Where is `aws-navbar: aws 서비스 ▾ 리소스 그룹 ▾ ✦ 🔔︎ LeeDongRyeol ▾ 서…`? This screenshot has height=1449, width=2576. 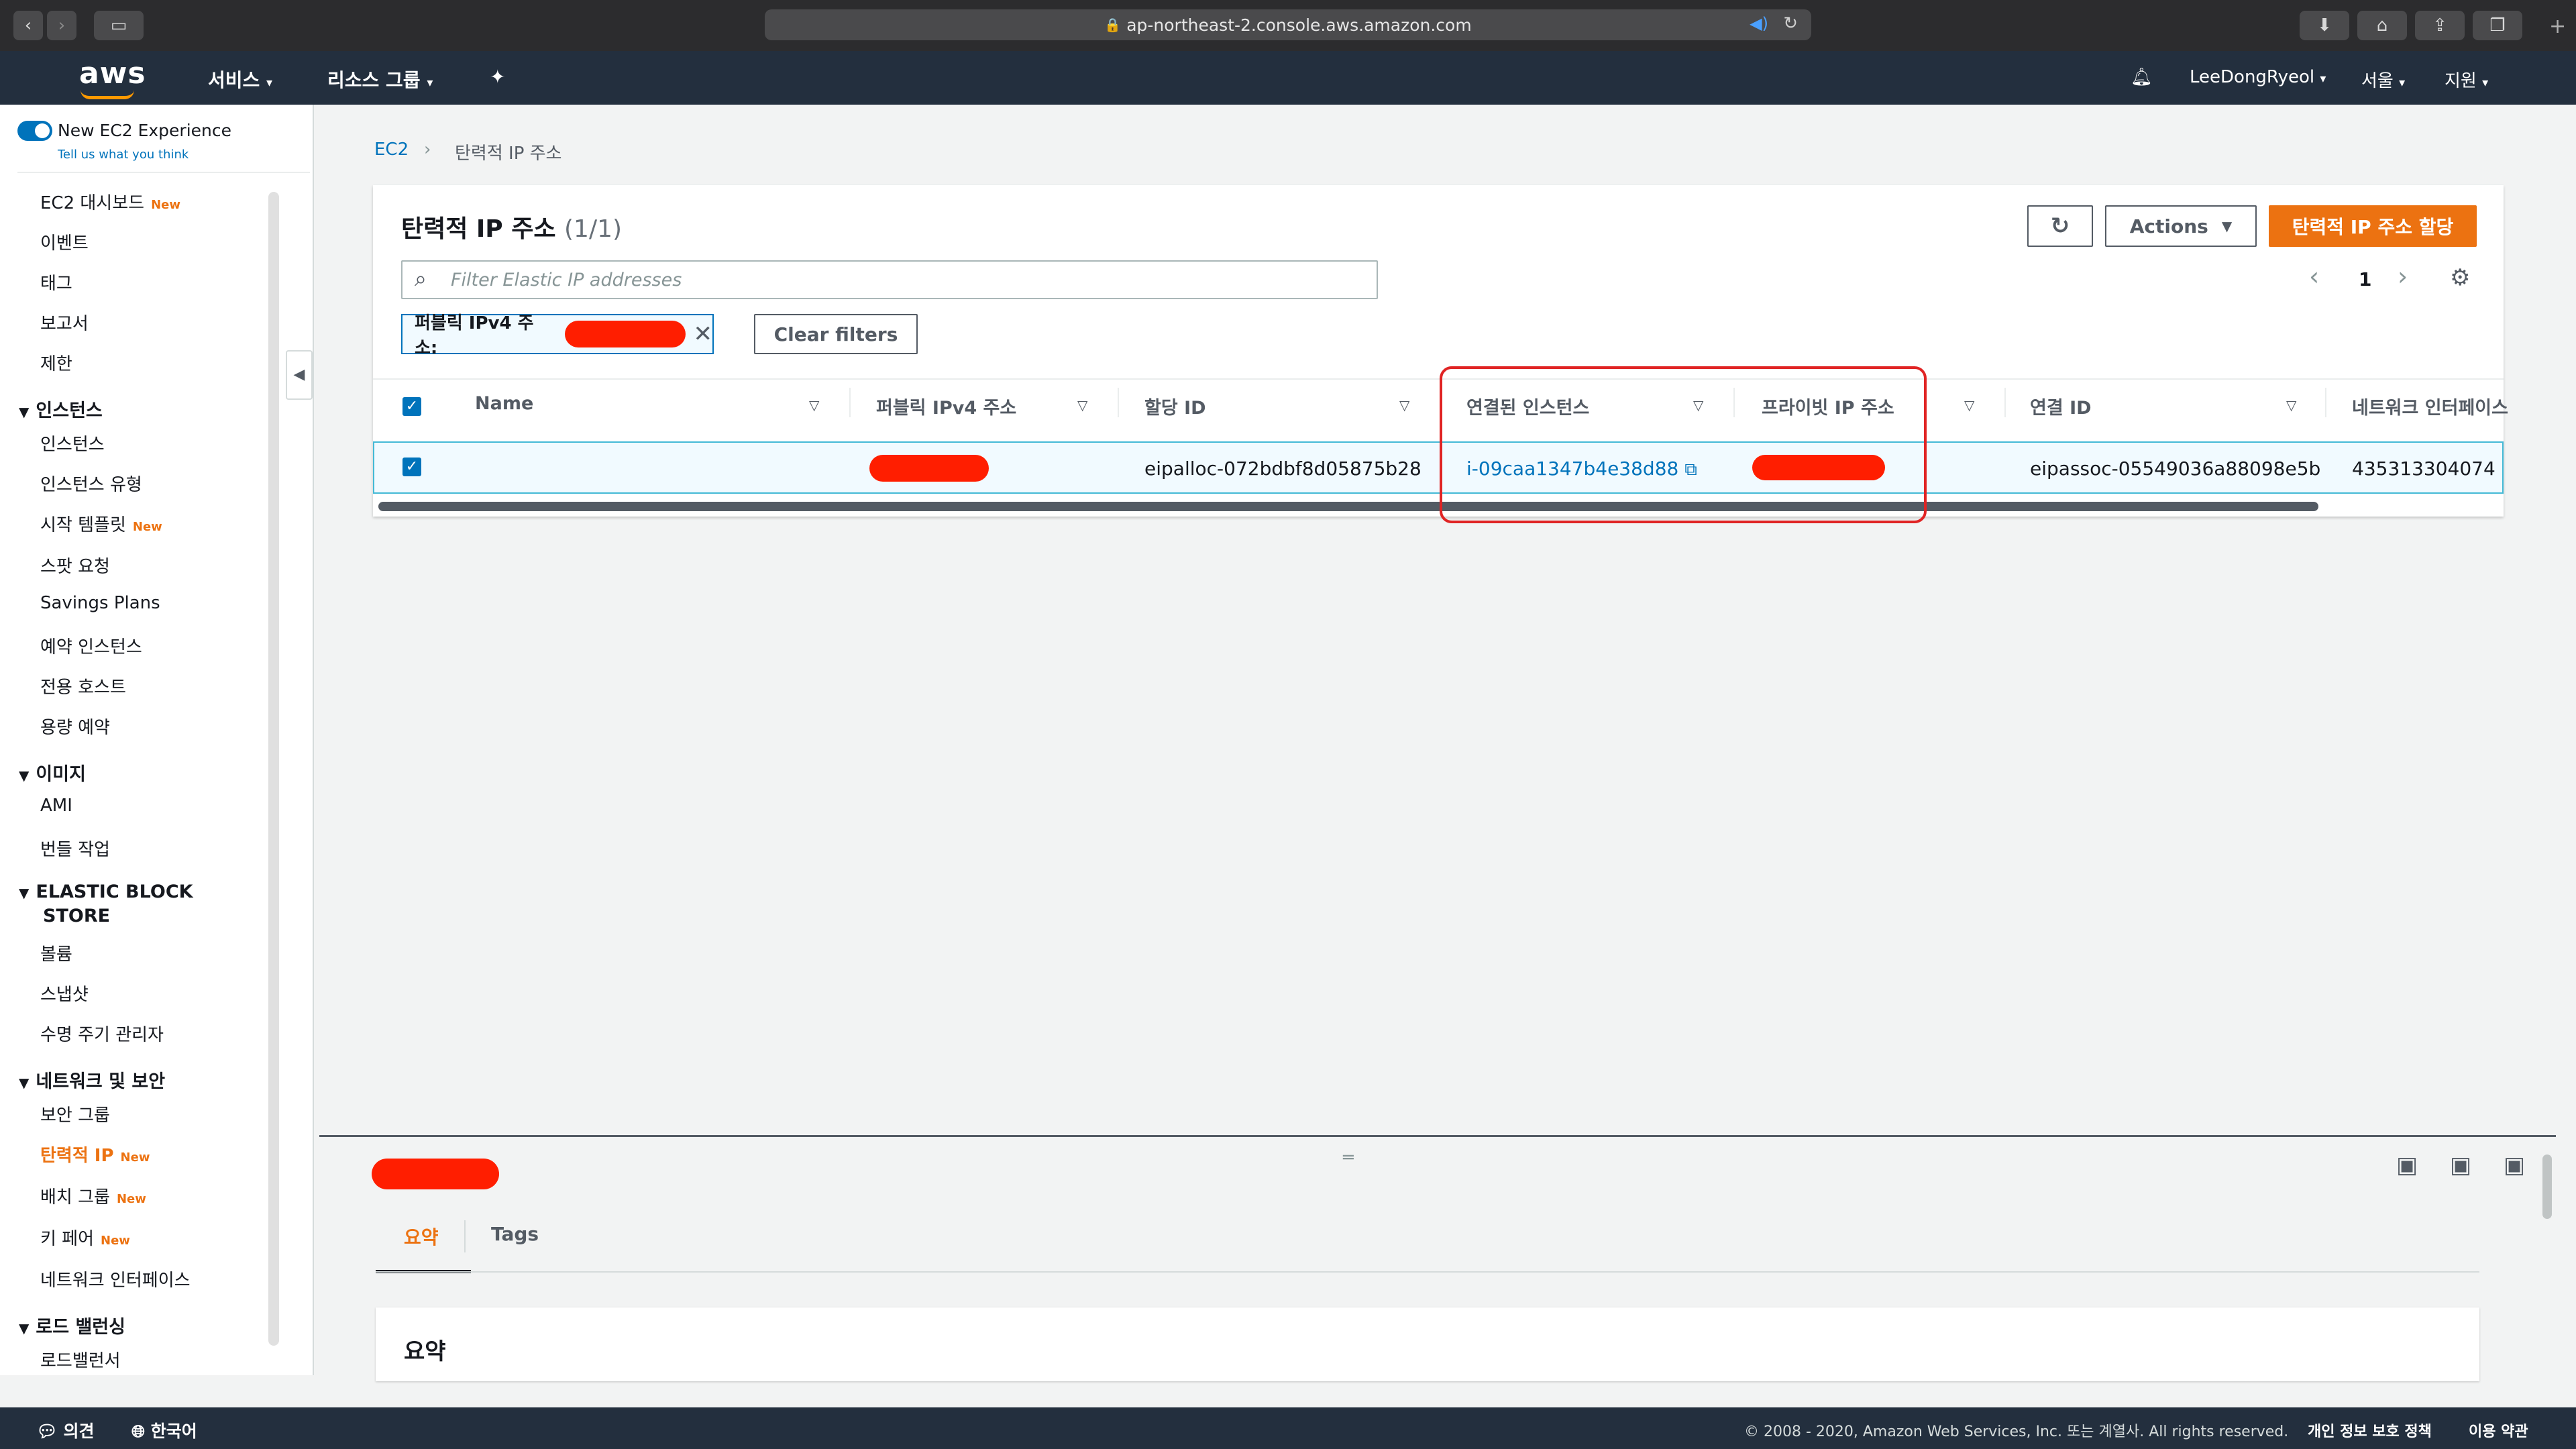 aws-navbar: aws 서비스 ▾ 리소스 그룹 ▾ ✦ 🔔︎ LeeDongRyeol ▾ 서… is located at coordinates (1288, 78).